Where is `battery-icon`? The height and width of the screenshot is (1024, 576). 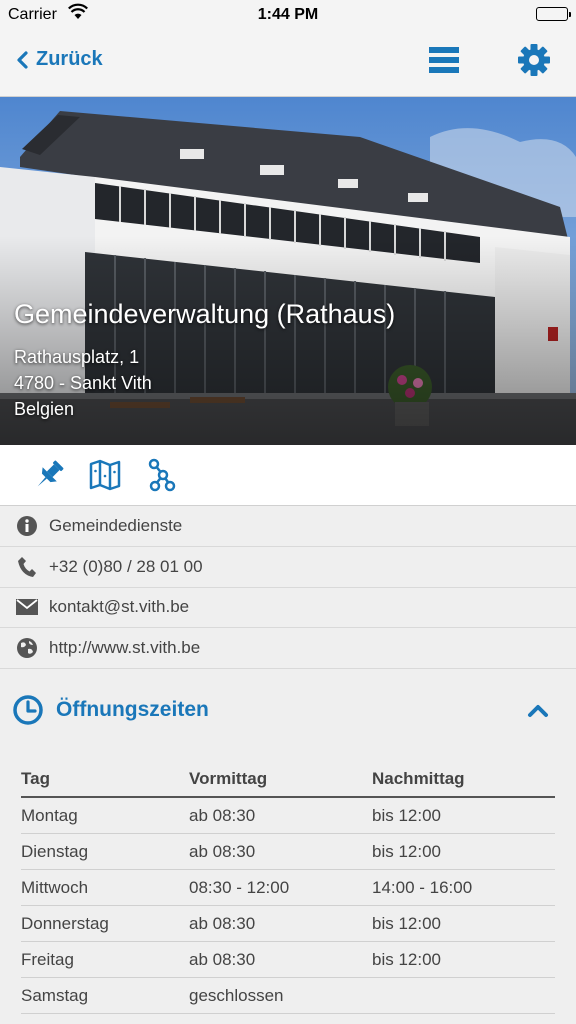
battery-icon is located at coordinates (553, 14).